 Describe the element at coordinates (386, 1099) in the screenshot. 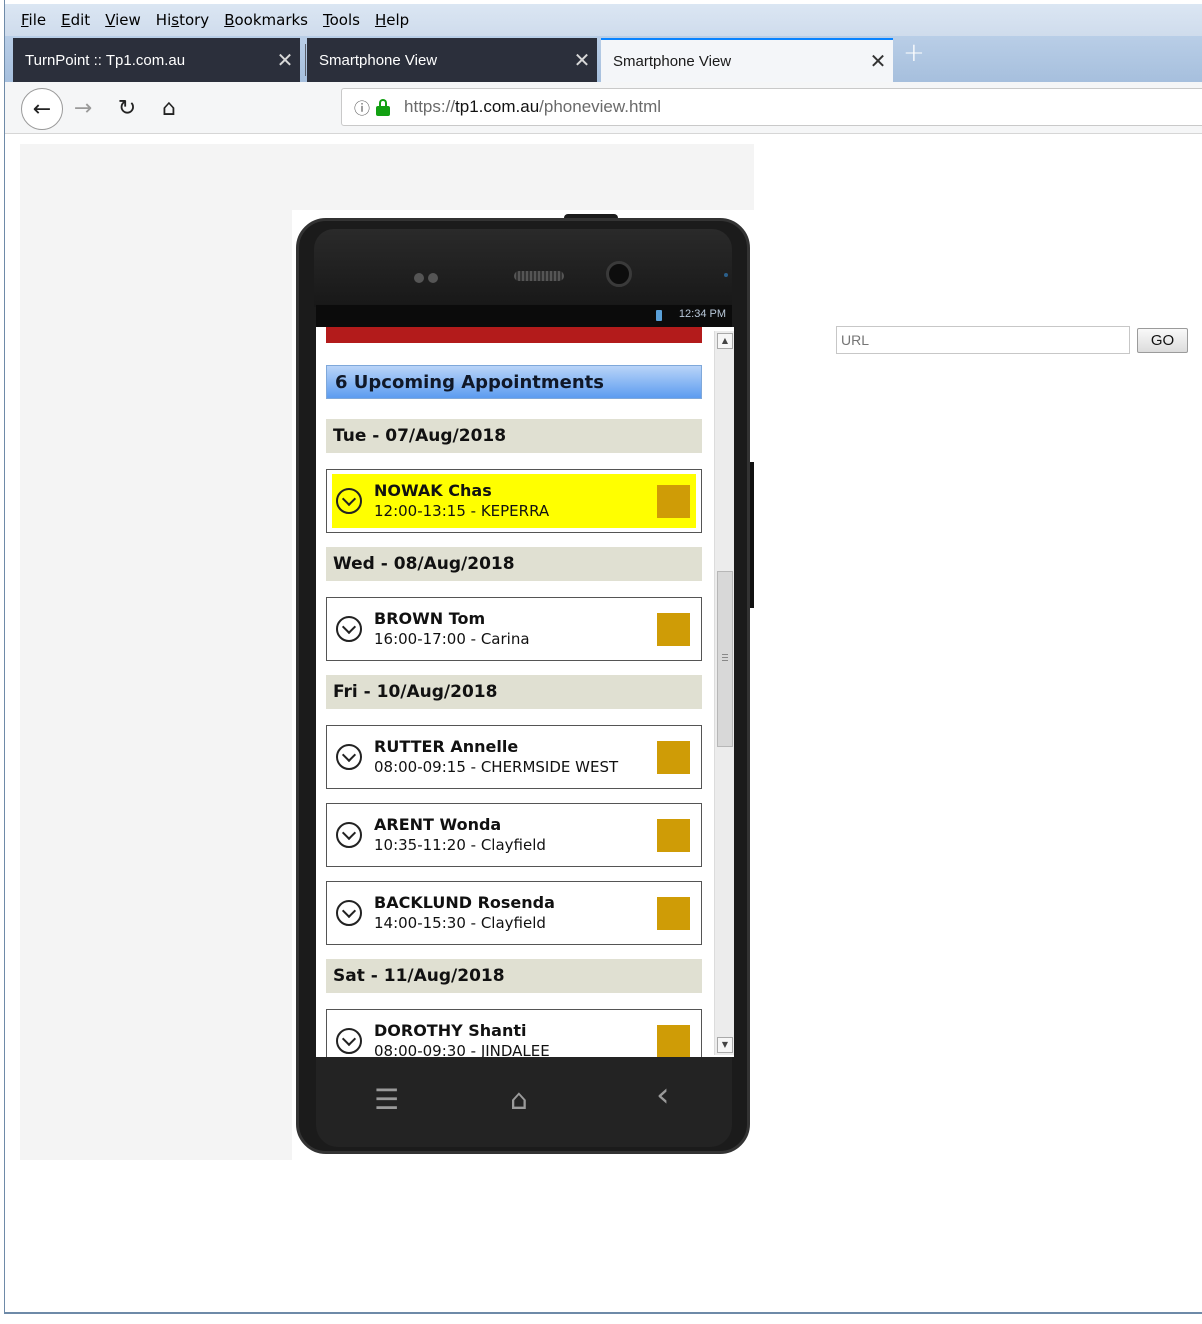

I see `menu-icon: ☰` at that location.